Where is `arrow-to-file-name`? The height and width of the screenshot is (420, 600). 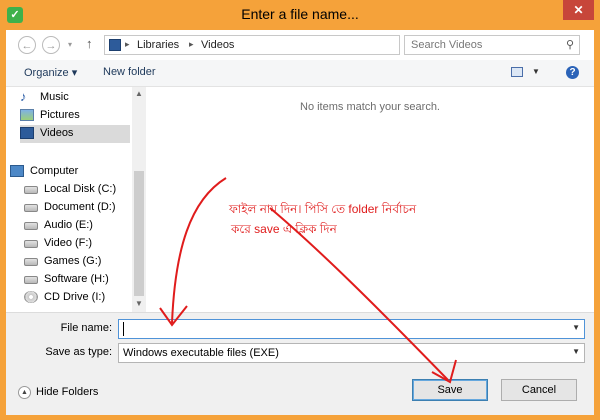 arrow-to-file-name is located at coordinates (199, 250).